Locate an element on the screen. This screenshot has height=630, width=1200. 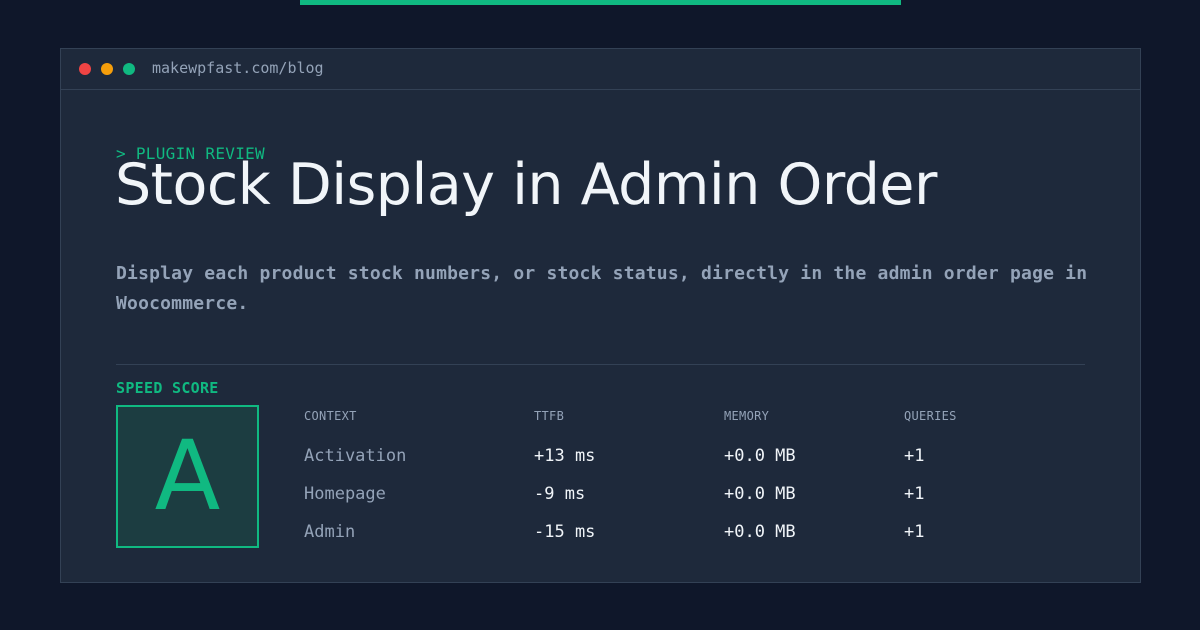
section-divider is located at coordinates (600, 364).